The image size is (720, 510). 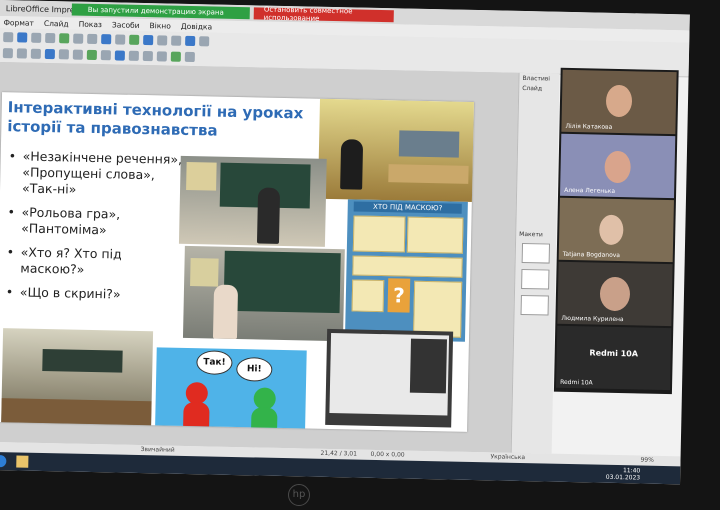 I want to click on shapes-icon, so click(x=119, y=55).